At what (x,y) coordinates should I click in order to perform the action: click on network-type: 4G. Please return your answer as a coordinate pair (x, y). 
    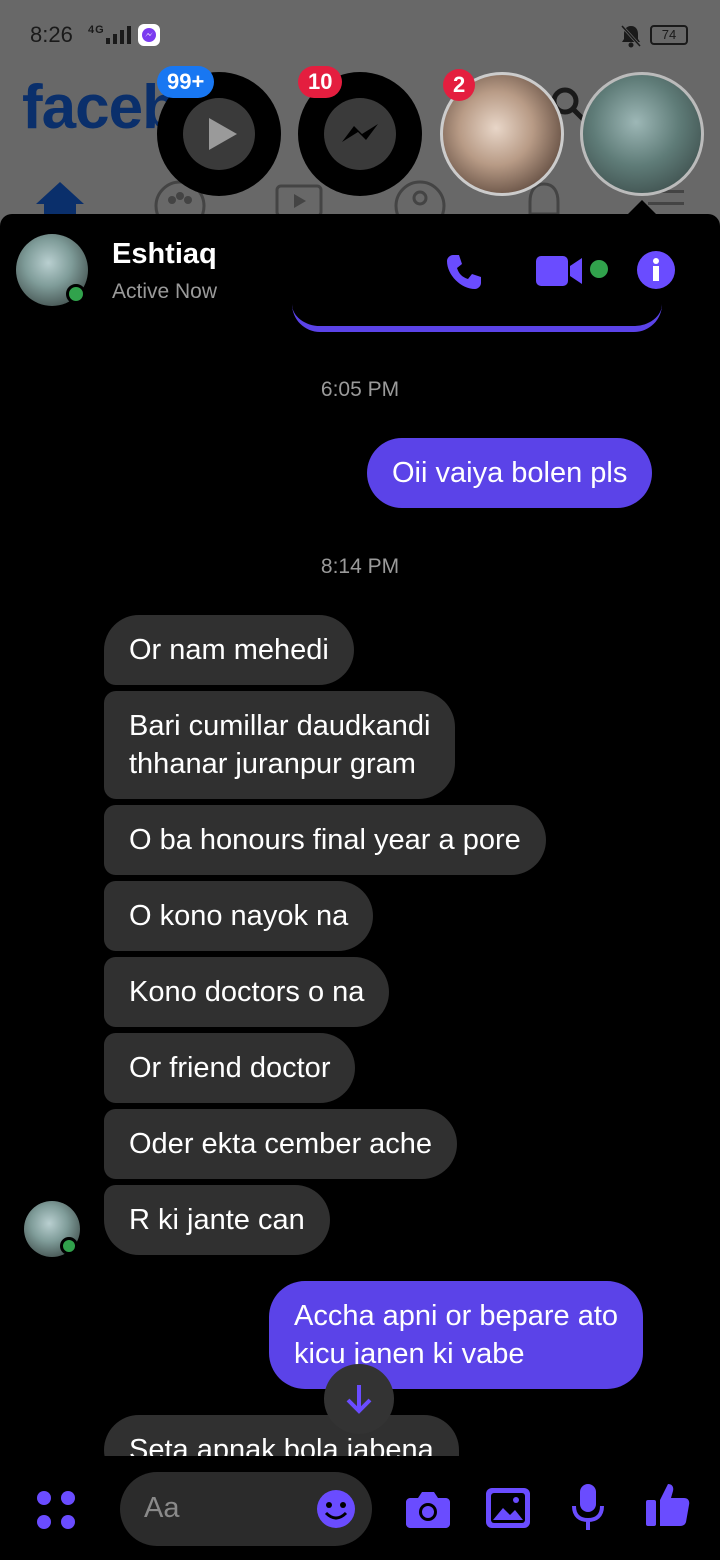
    Looking at the image, I should click on (96, 30).